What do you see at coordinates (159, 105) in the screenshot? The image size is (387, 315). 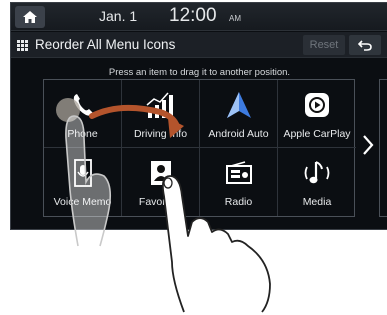 I see `driving-info-icon` at bounding box center [159, 105].